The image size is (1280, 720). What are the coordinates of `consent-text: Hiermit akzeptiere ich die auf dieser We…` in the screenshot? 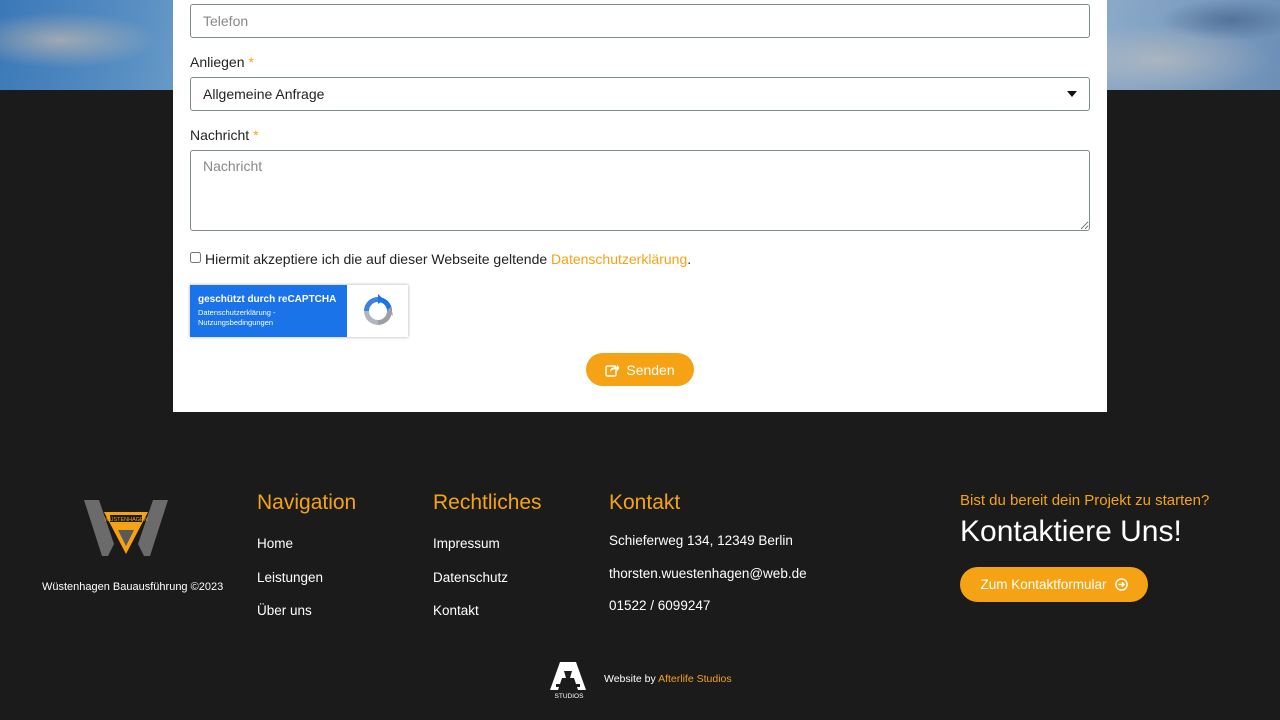 It's located at (376, 259).